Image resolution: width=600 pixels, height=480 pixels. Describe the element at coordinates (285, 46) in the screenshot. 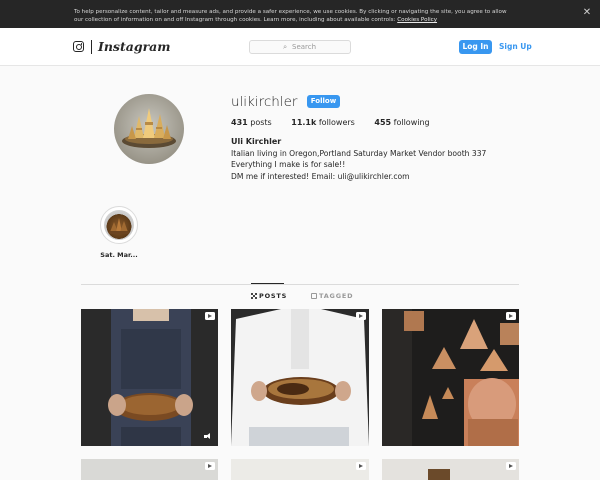

I see `search-icon: ⌕` at that location.